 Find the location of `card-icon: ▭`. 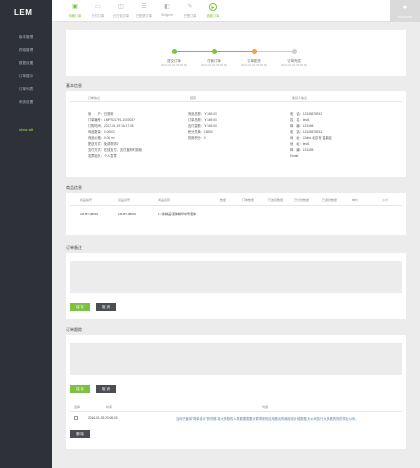

card-icon: ▭ is located at coordinates (98, 7).